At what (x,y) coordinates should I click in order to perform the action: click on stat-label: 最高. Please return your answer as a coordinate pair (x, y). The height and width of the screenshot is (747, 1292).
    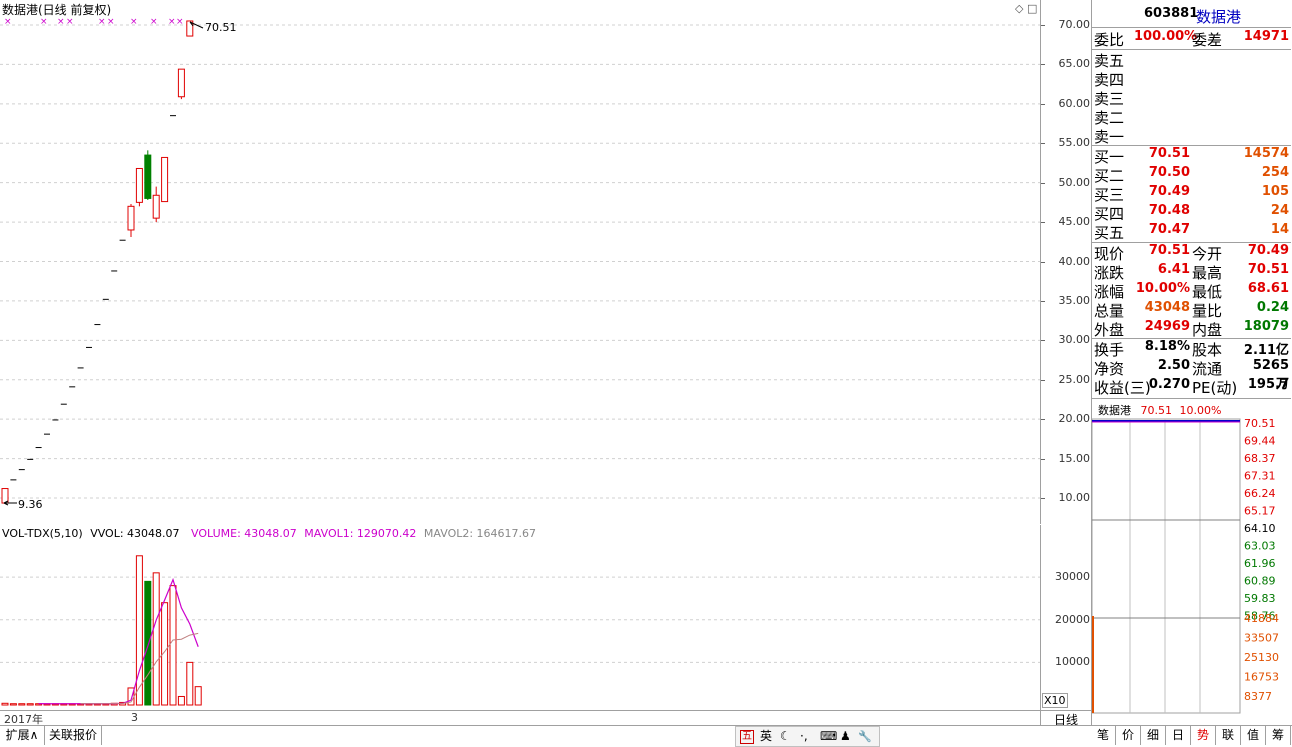
    Looking at the image, I should click on (1207, 273).